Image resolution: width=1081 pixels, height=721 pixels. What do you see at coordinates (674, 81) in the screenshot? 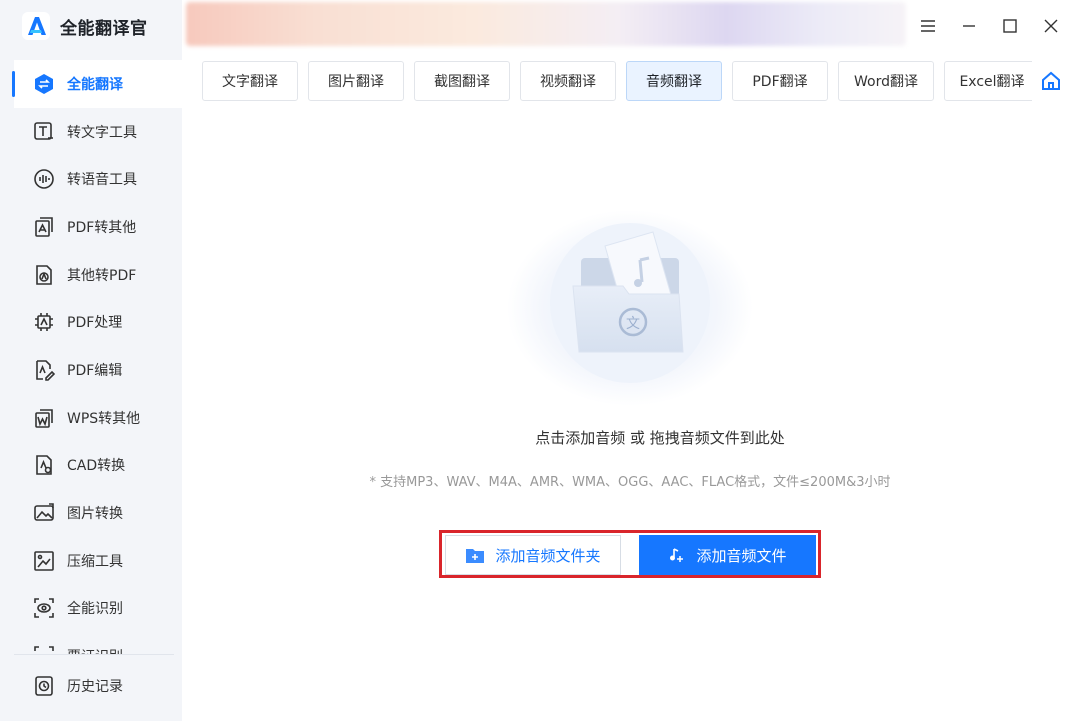
I see `tab-4: 音频翻译` at bounding box center [674, 81].